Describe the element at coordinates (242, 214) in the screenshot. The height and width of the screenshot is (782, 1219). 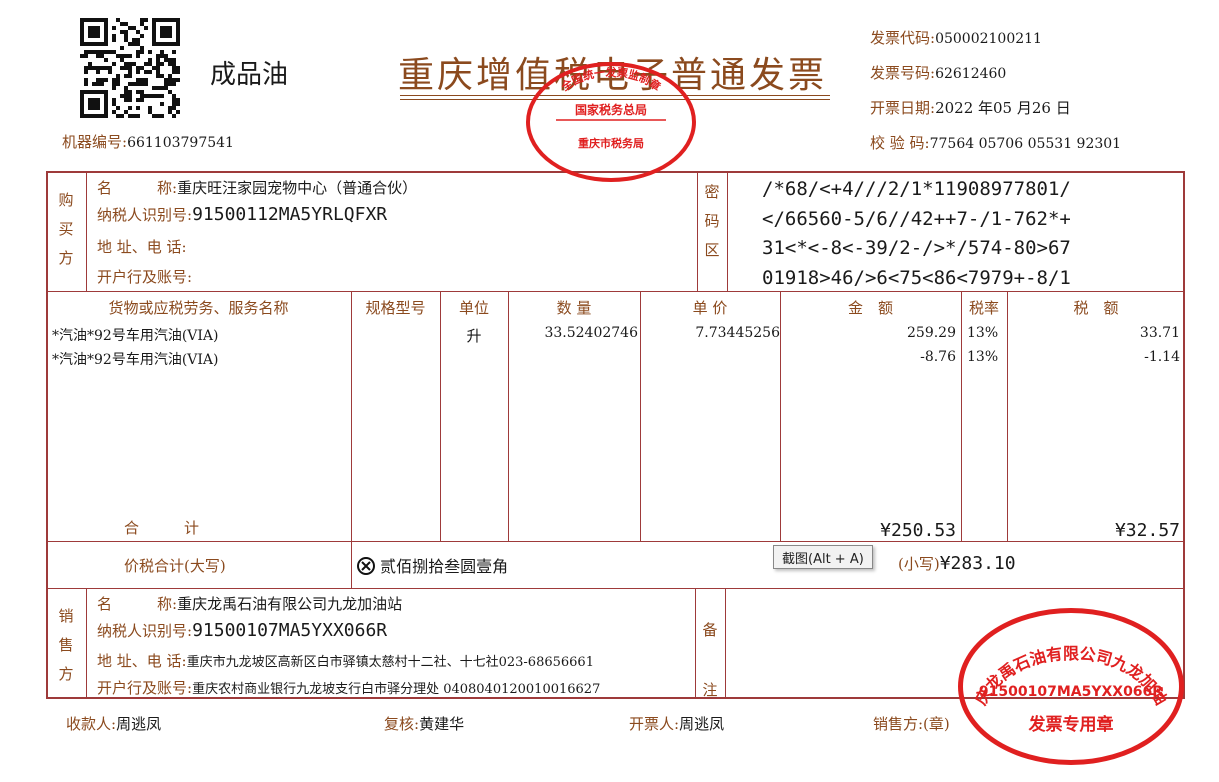
I see `buyer-tax-id: 纳税人识别号:91500112MA5YRLQFXR` at that location.